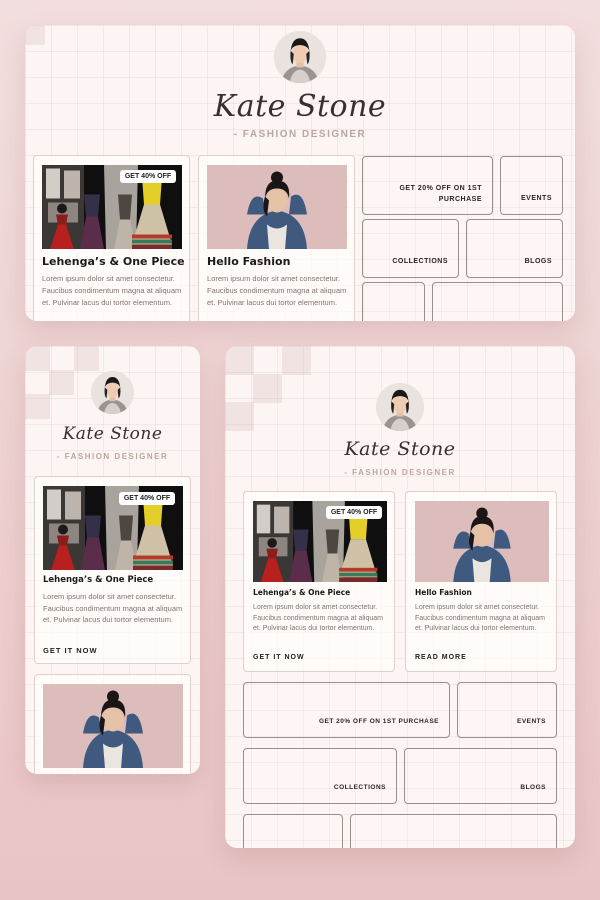 The image size is (600, 900). What do you see at coordinates (441, 657) in the screenshot?
I see `read-more-link: READ MORE` at bounding box center [441, 657].